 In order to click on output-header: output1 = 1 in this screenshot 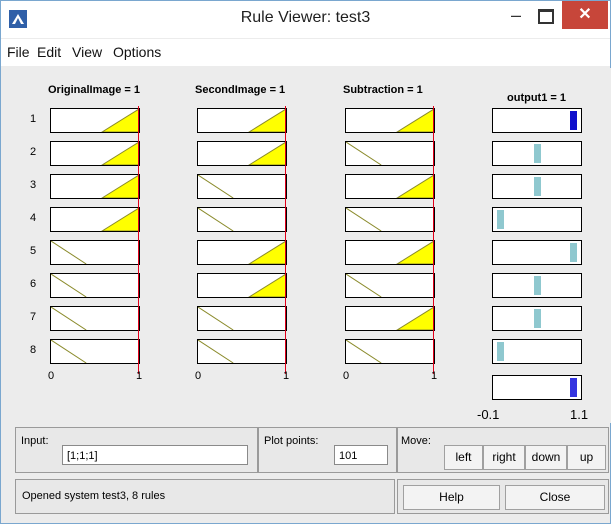, I will do `click(536, 98)`.